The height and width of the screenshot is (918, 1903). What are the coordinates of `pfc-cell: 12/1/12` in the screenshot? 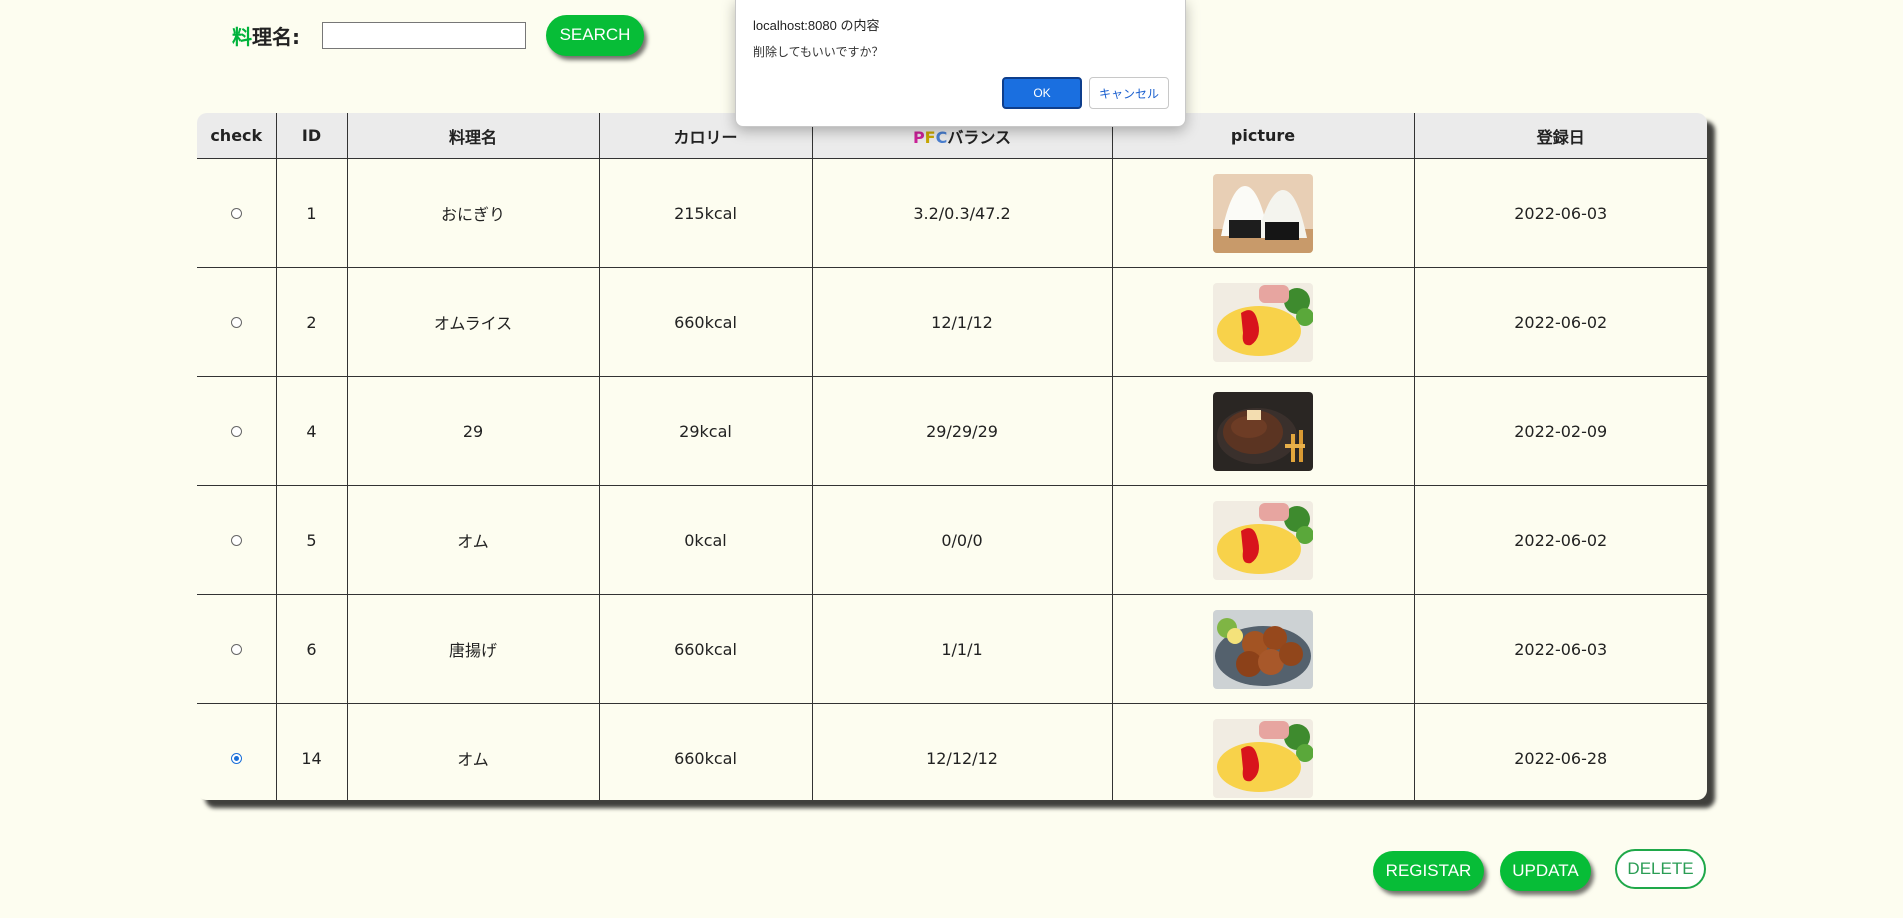 It's located at (962, 322).